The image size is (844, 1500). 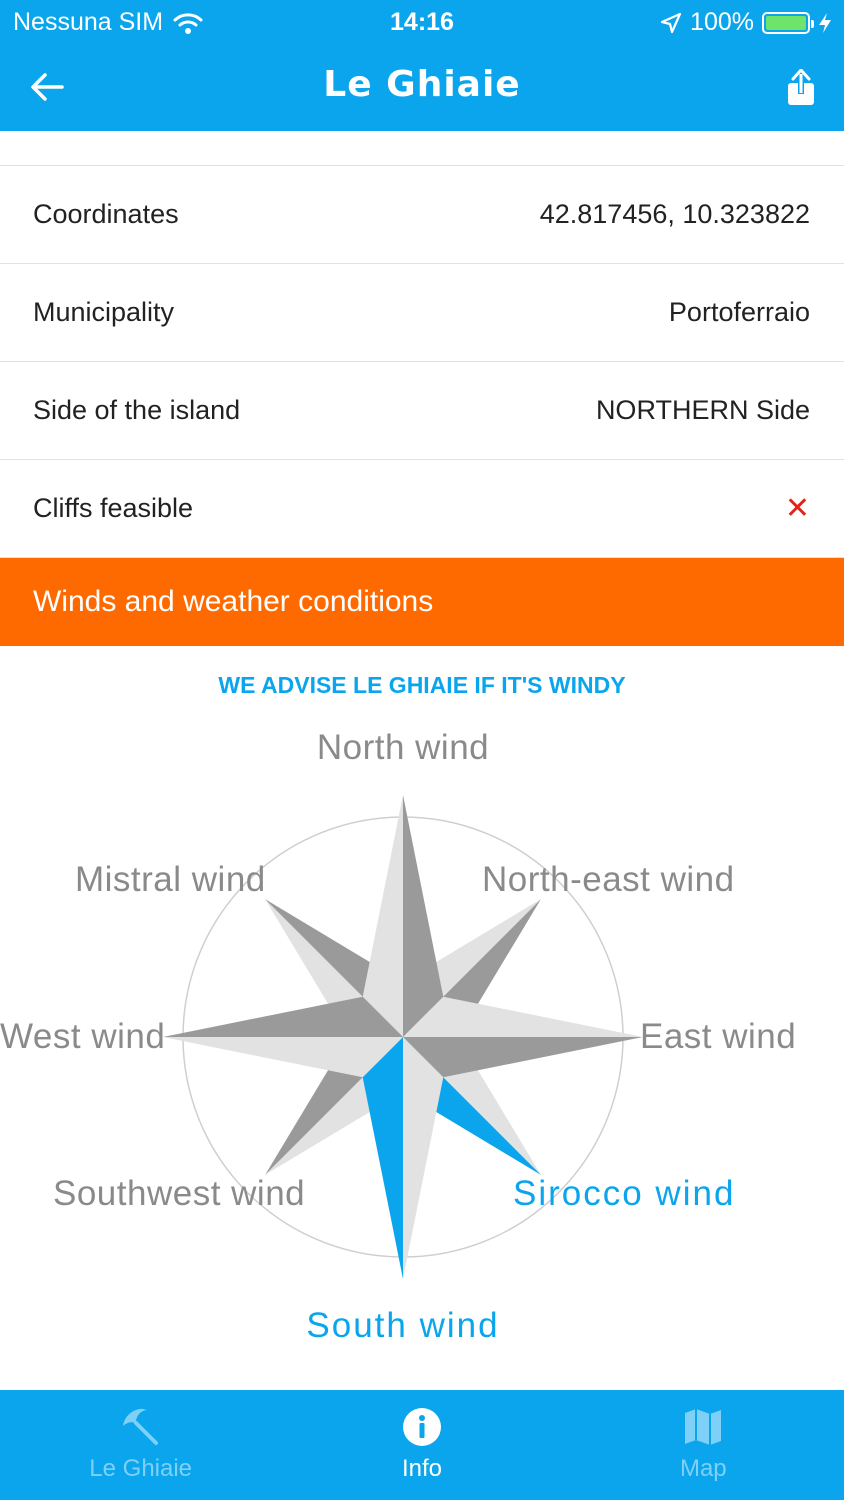 I want to click on winds-section-header: Winds and weather conditions, so click(x=422, y=602).